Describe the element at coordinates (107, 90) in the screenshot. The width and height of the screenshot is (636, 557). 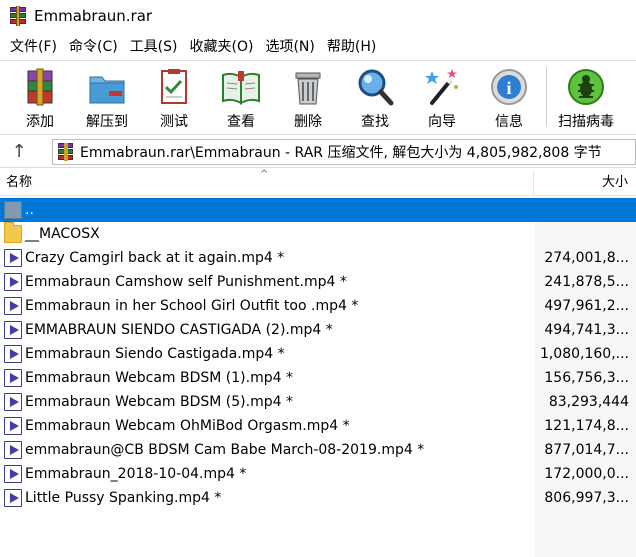
I see `extract-to-icon` at that location.